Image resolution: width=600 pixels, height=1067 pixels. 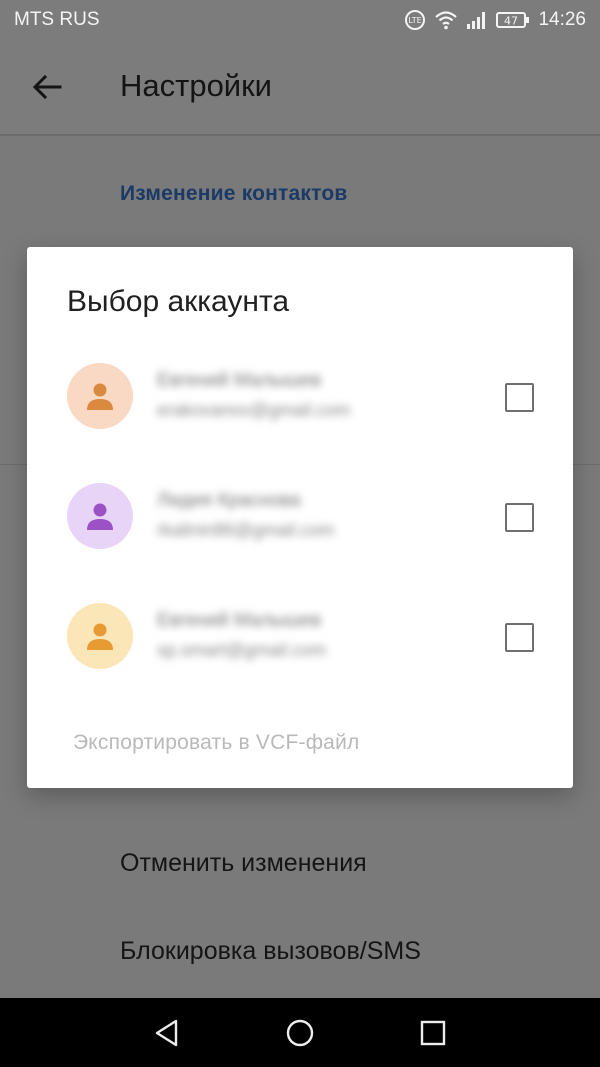 I want to click on carrier-label: MTS RUS, so click(x=57, y=19).